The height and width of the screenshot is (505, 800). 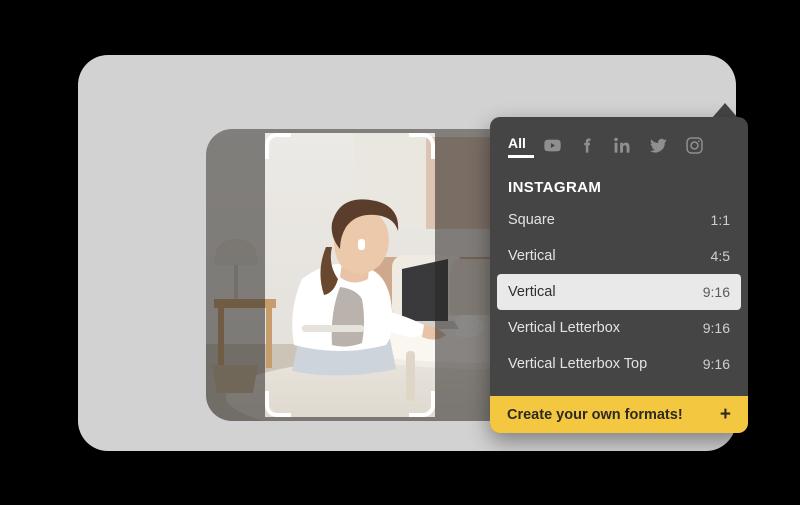 I want to click on format-name: Vertical Letterbox, so click(x=564, y=328).